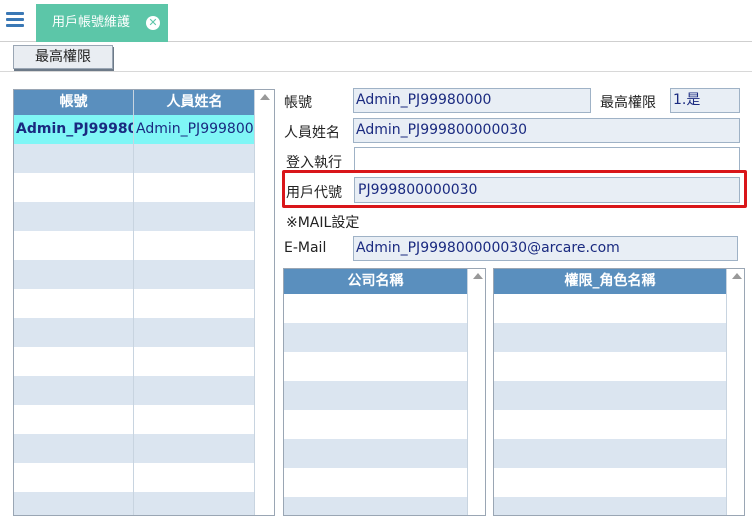  I want to click on cell-name: Admin_PJ999800000030, so click(195, 129).